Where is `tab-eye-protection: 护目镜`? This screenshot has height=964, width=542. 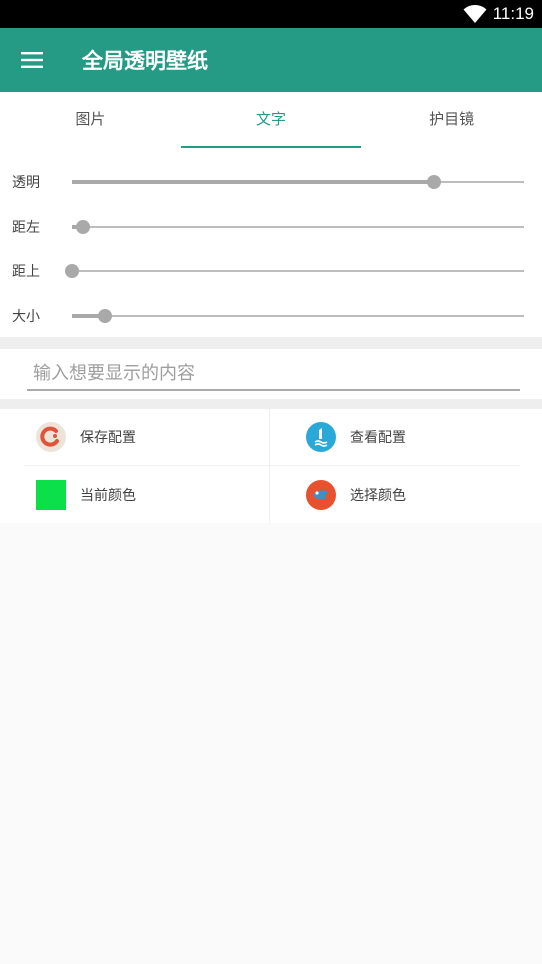 tab-eye-protection: 护目镜 is located at coordinates (451, 120).